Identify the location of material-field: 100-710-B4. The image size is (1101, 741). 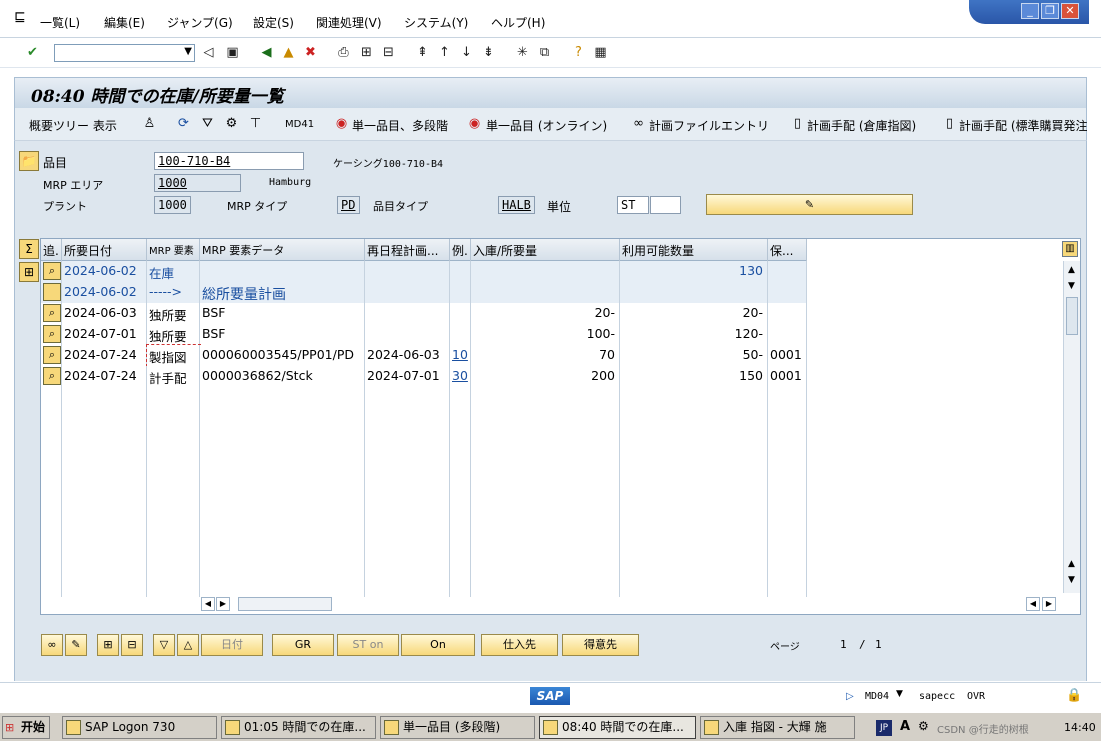
(229, 161).